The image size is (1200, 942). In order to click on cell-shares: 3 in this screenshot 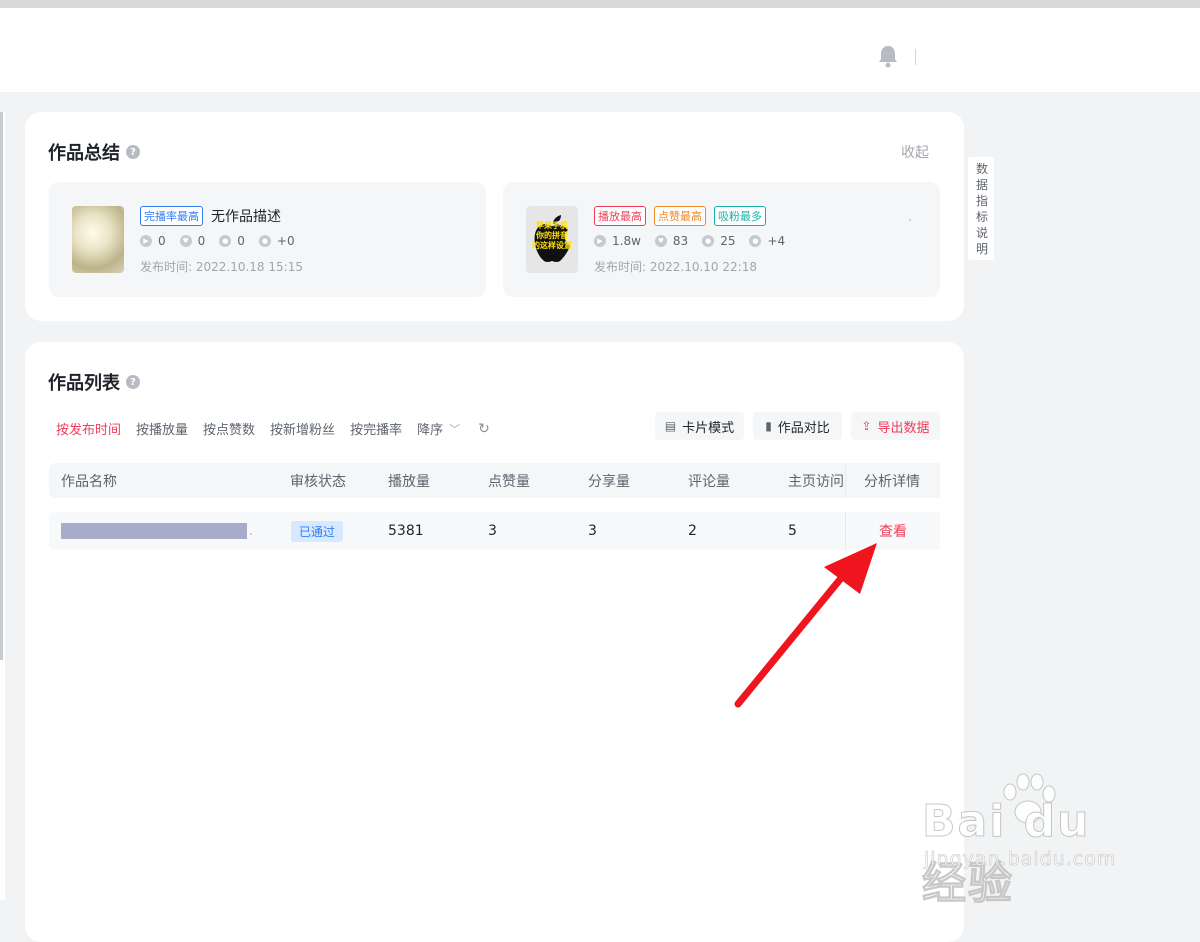, I will do `click(592, 531)`.